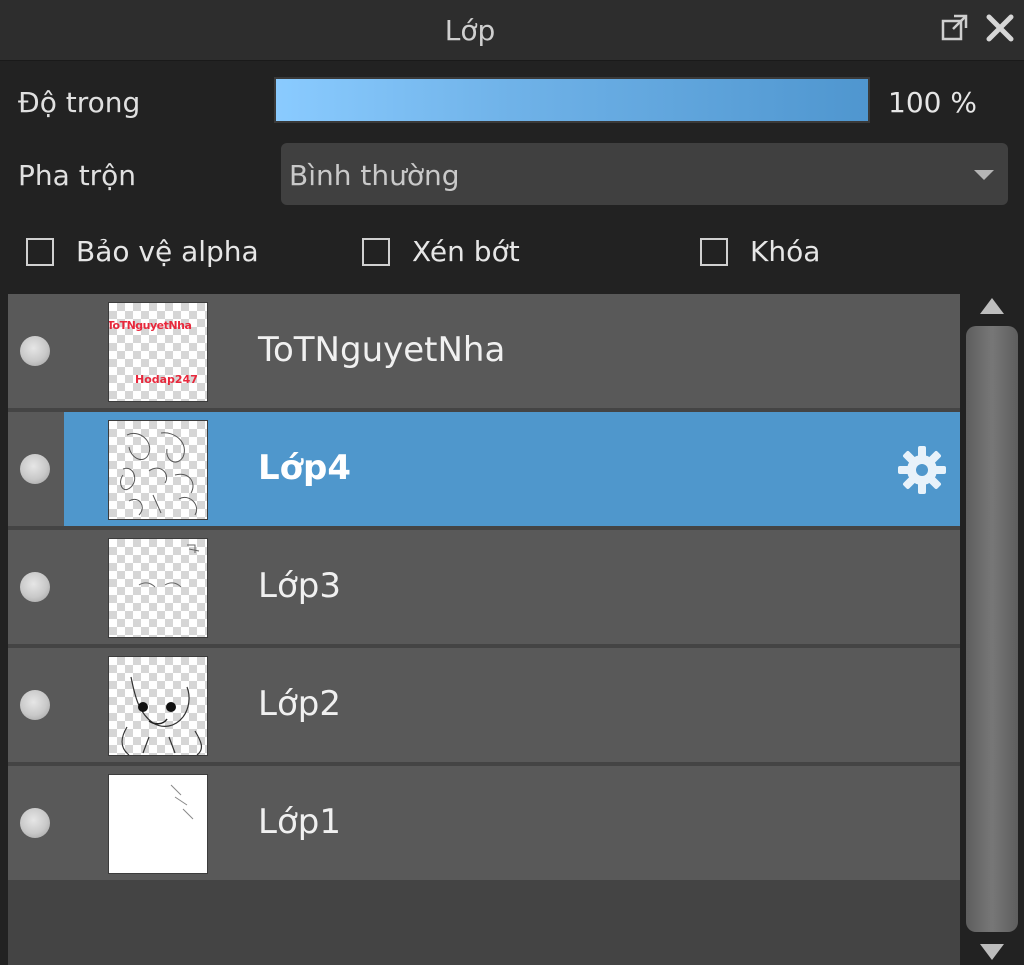  What do you see at coordinates (984, 175) in the screenshot?
I see `chevron-down-icon` at bounding box center [984, 175].